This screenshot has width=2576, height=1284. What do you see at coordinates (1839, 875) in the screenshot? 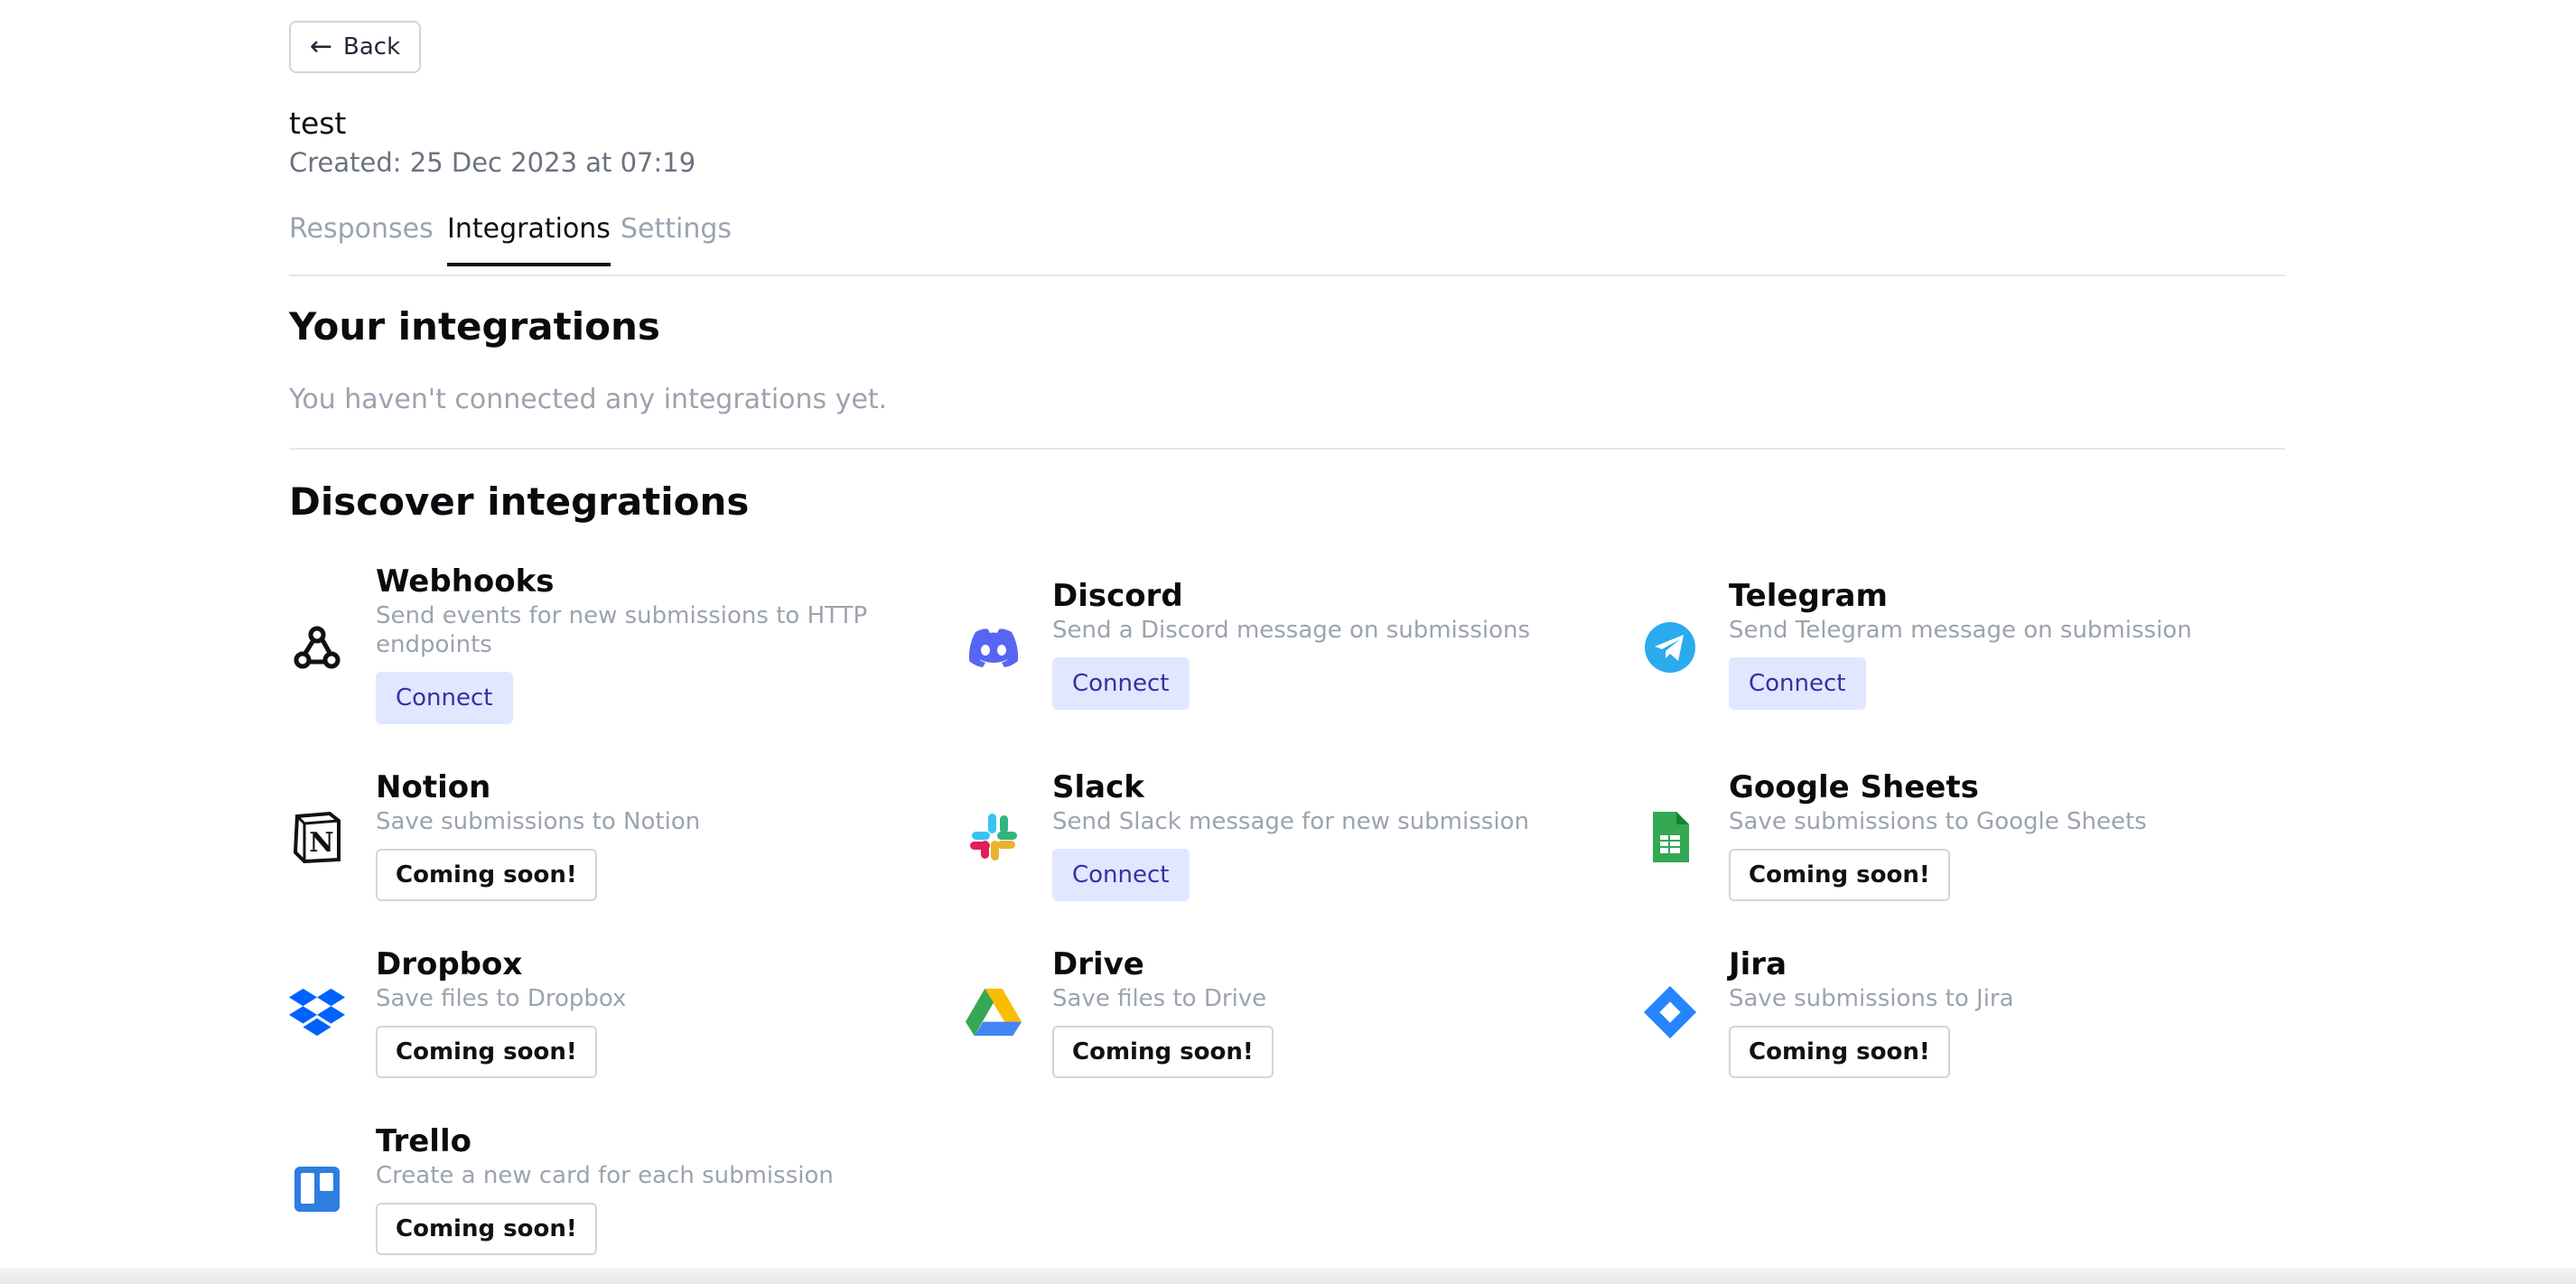
I see `google-sheets-coming-soon-button: Coming soon!` at bounding box center [1839, 875].